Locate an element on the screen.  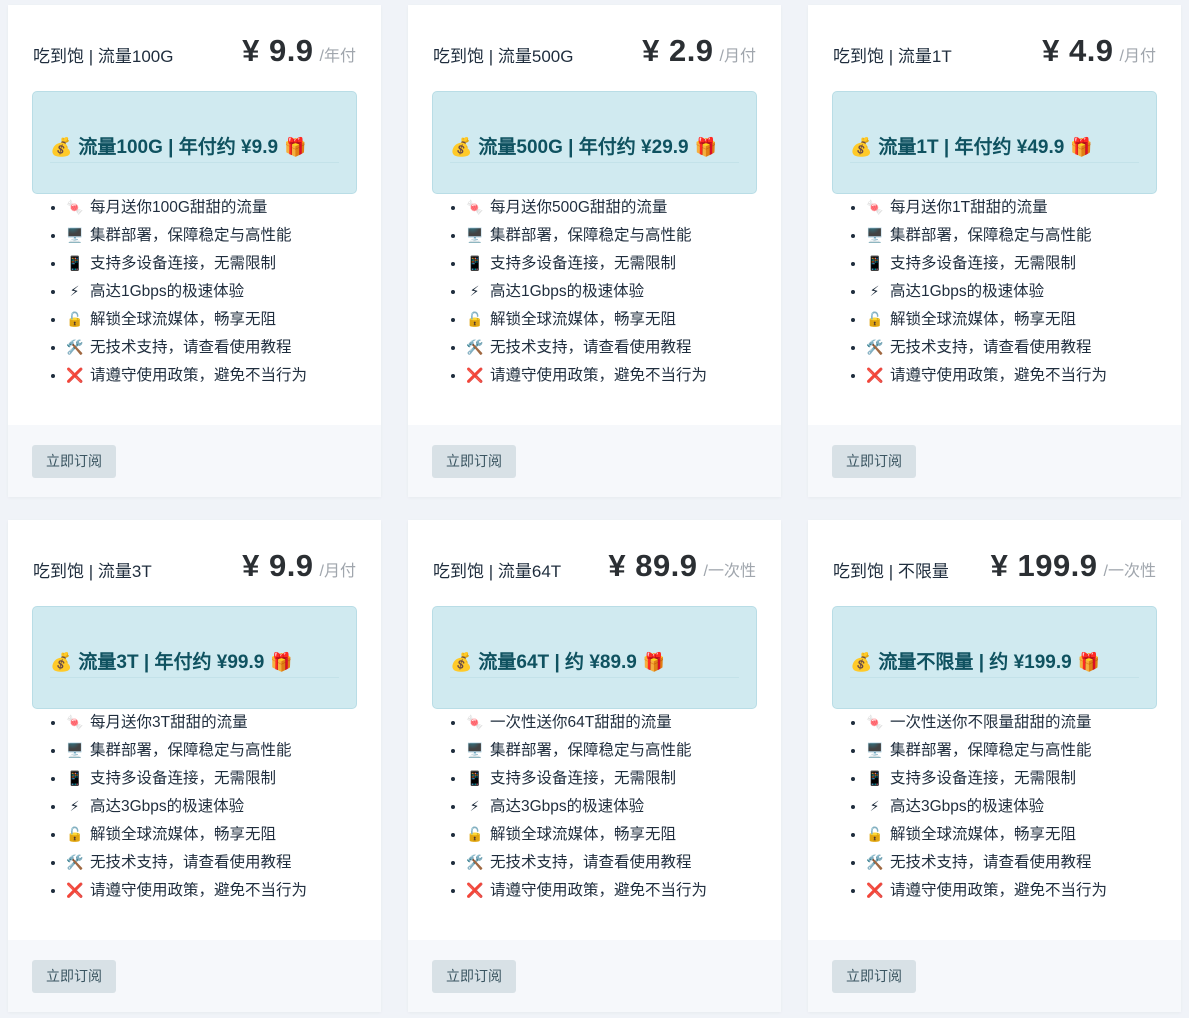
plan-name: 吃到饱 | 流量1T is located at coordinates (892, 56).